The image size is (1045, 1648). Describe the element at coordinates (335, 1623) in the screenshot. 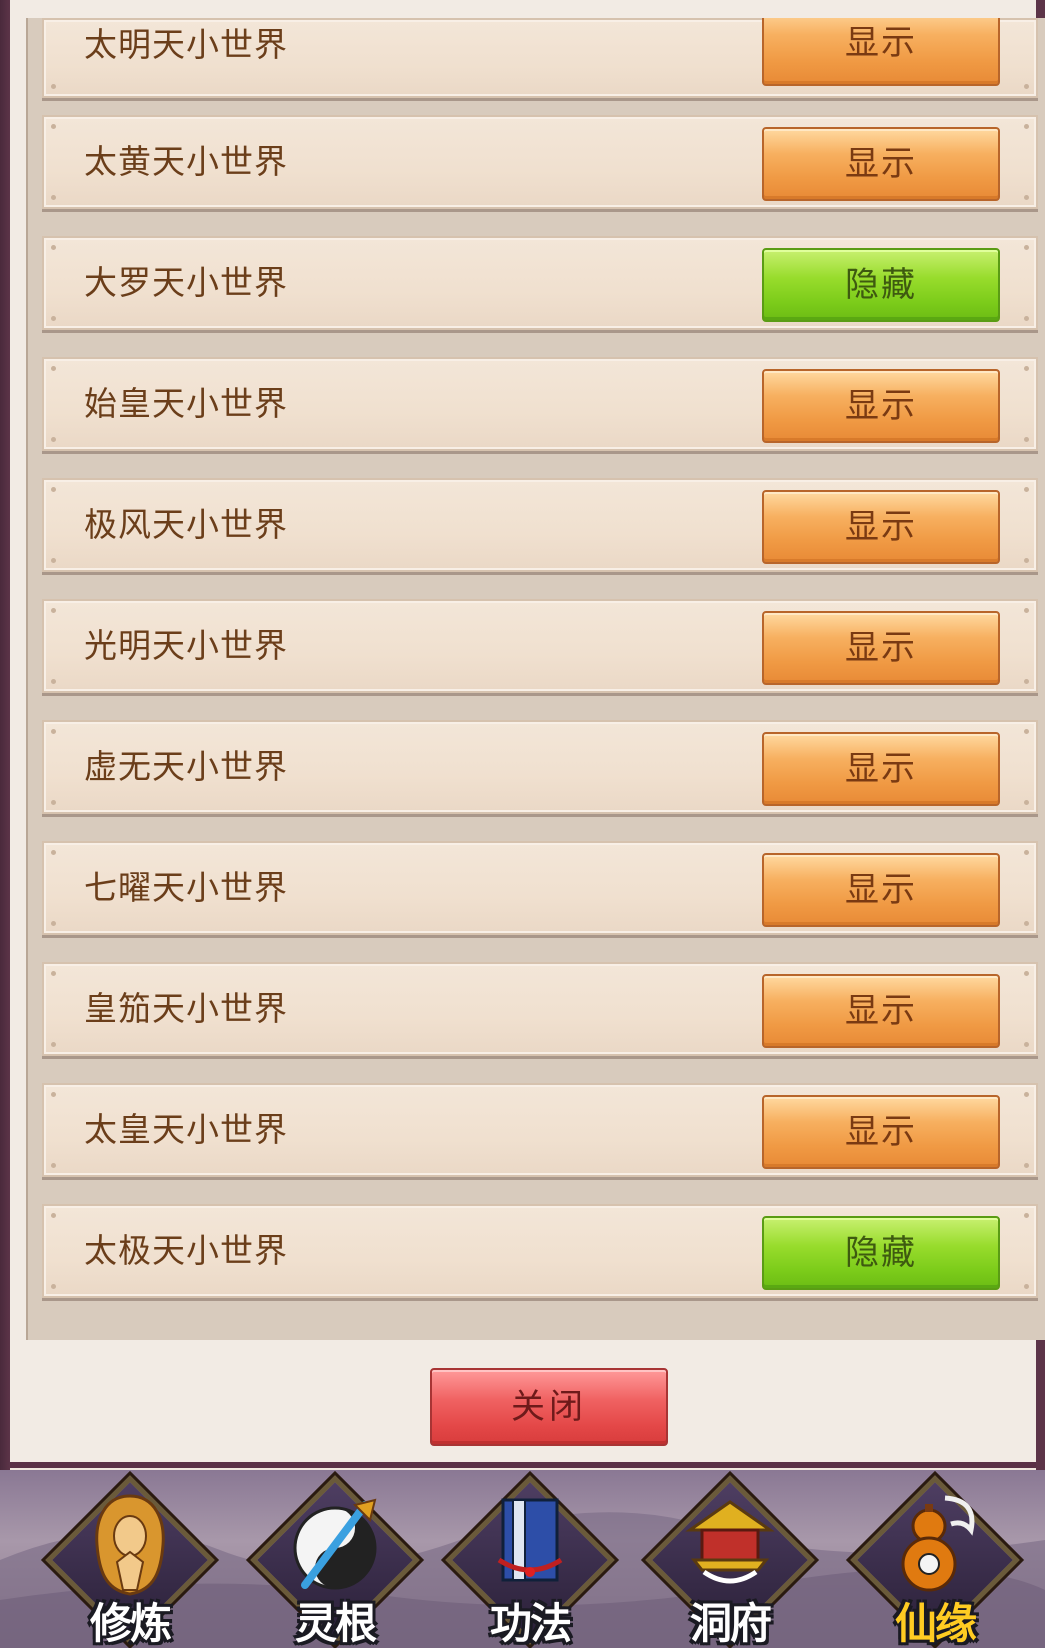

I see `nav-label: 灵根` at that location.